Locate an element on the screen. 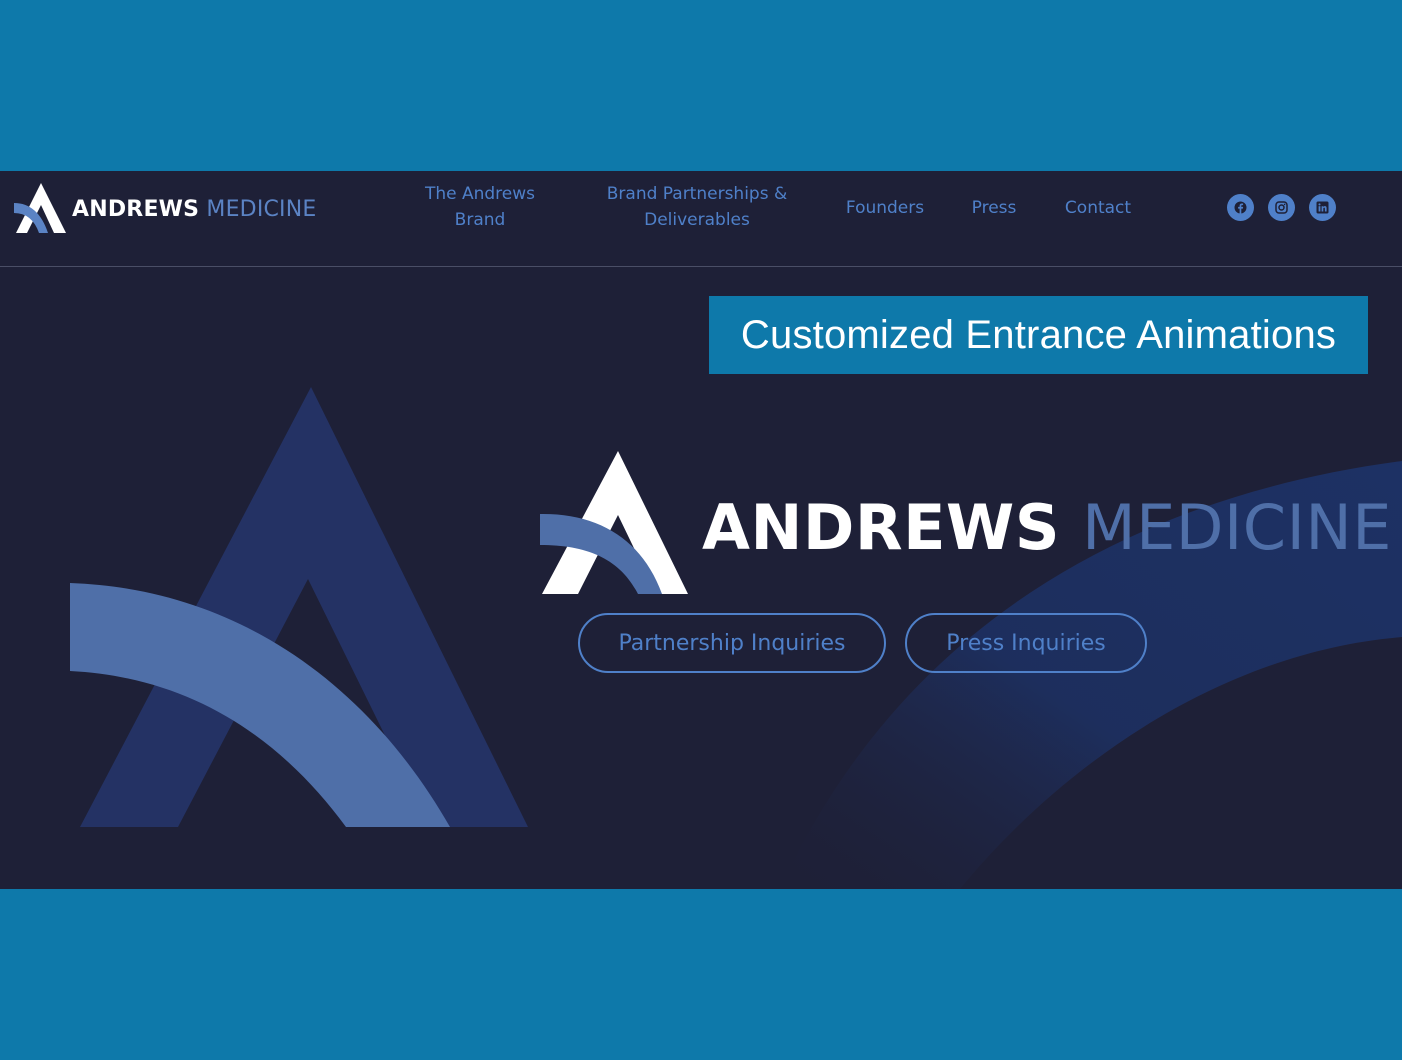  nav-brand-partnerships: Brand Partnerships & Deliverables is located at coordinates (697, 207).